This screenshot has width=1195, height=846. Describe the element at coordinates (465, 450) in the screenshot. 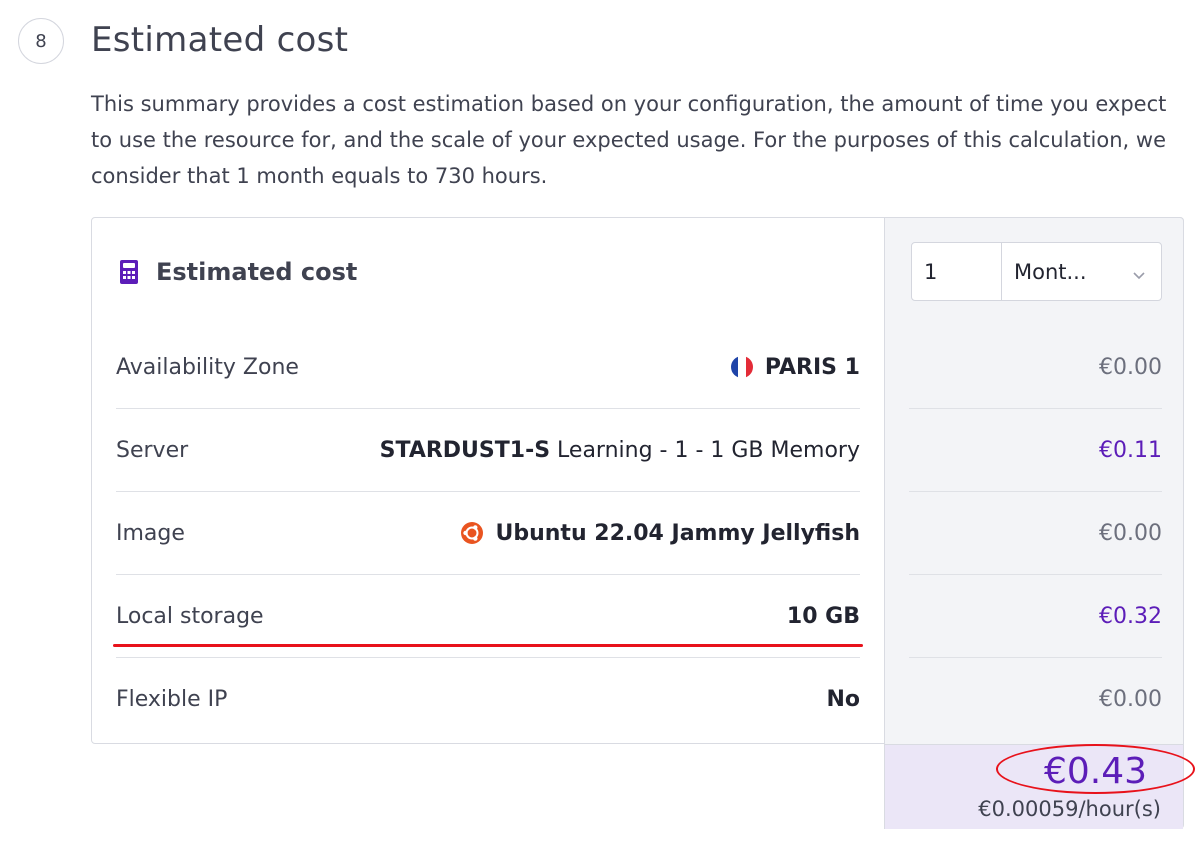

I see `server-type: STARDUST1-S` at that location.